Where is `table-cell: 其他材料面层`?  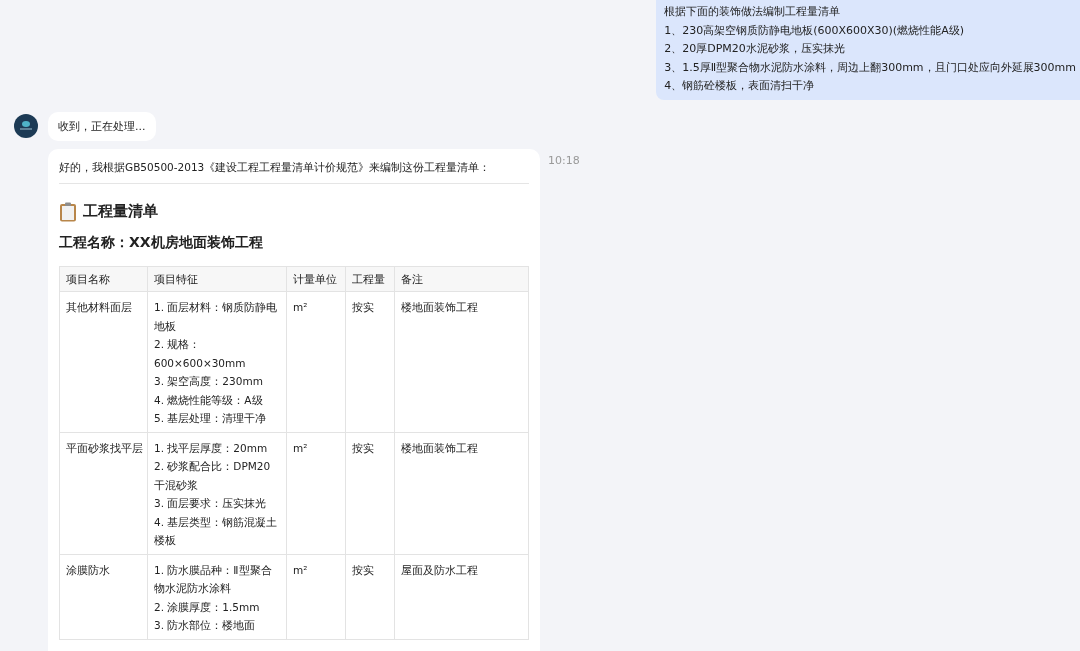
table-cell: 其他材料面层 is located at coordinates (103, 361).